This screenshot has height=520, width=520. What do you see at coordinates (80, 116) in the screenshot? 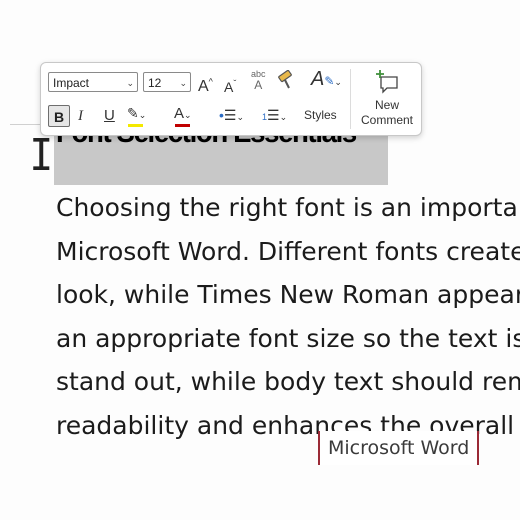
I see `italic-button: I` at bounding box center [80, 116].